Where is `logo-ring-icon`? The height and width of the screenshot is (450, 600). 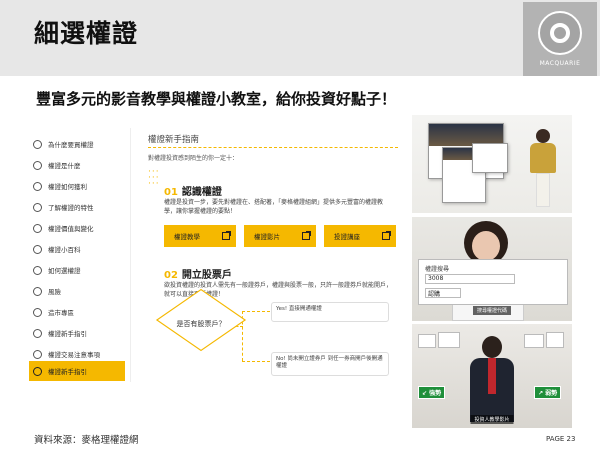 logo-ring-icon is located at coordinates (560, 33).